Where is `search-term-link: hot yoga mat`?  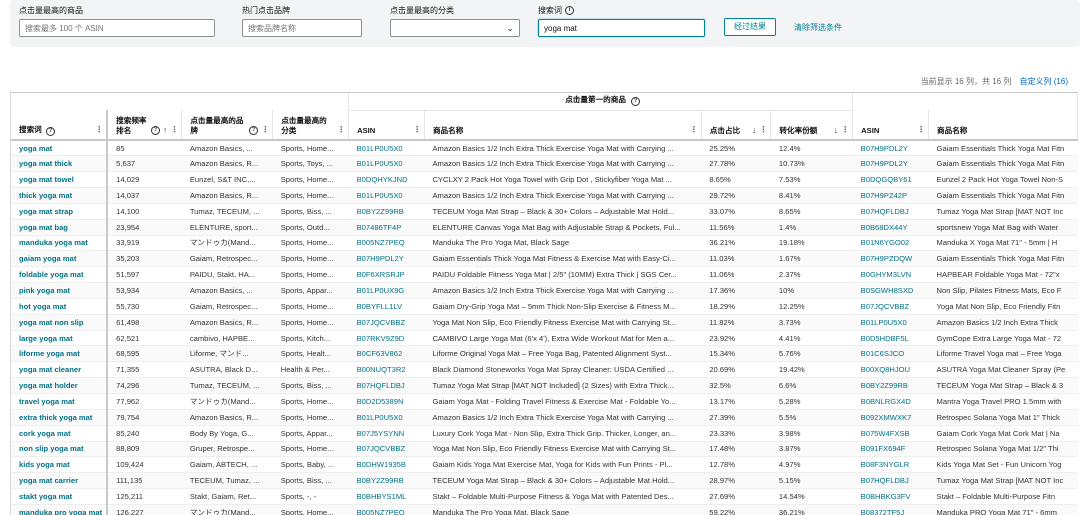 search-term-link: hot yoga mat is located at coordinates (60, 306).